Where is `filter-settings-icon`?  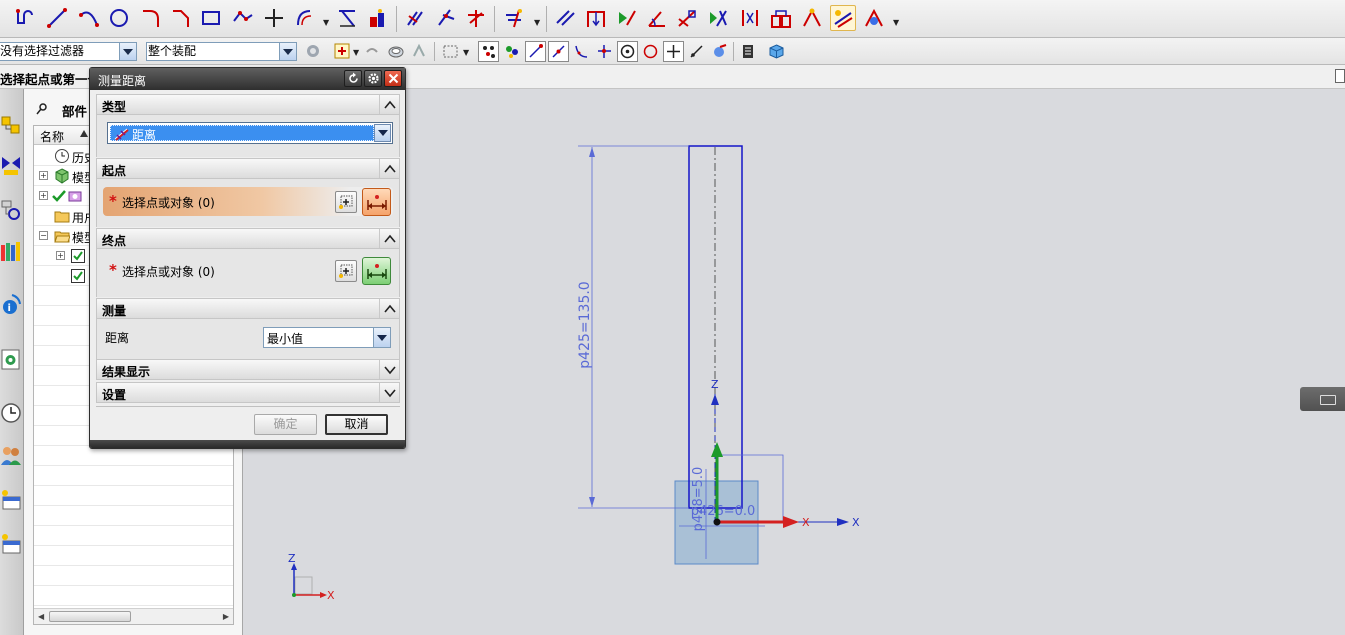 filter-settings-icon is located at coordinates (313, 51).